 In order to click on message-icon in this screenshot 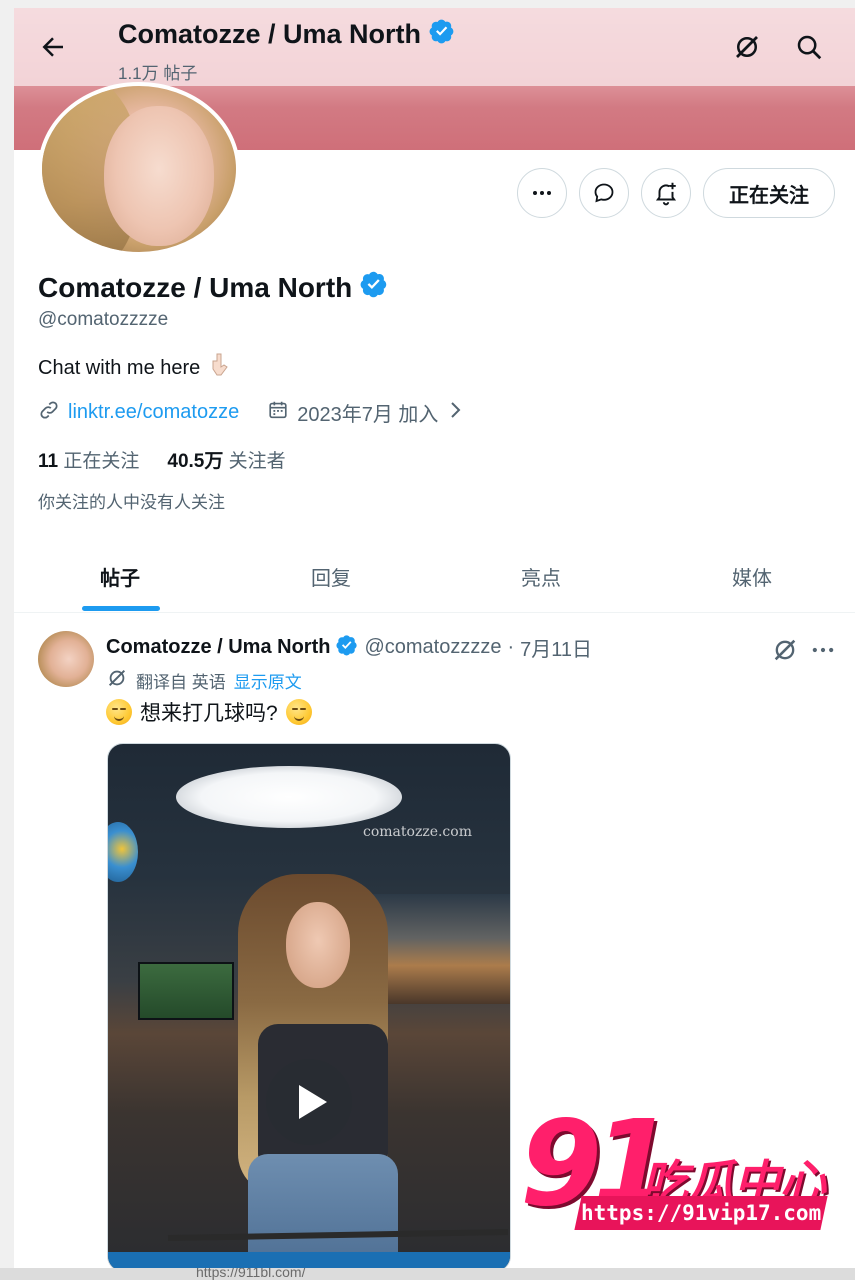, I will do `click(604, 193)`.